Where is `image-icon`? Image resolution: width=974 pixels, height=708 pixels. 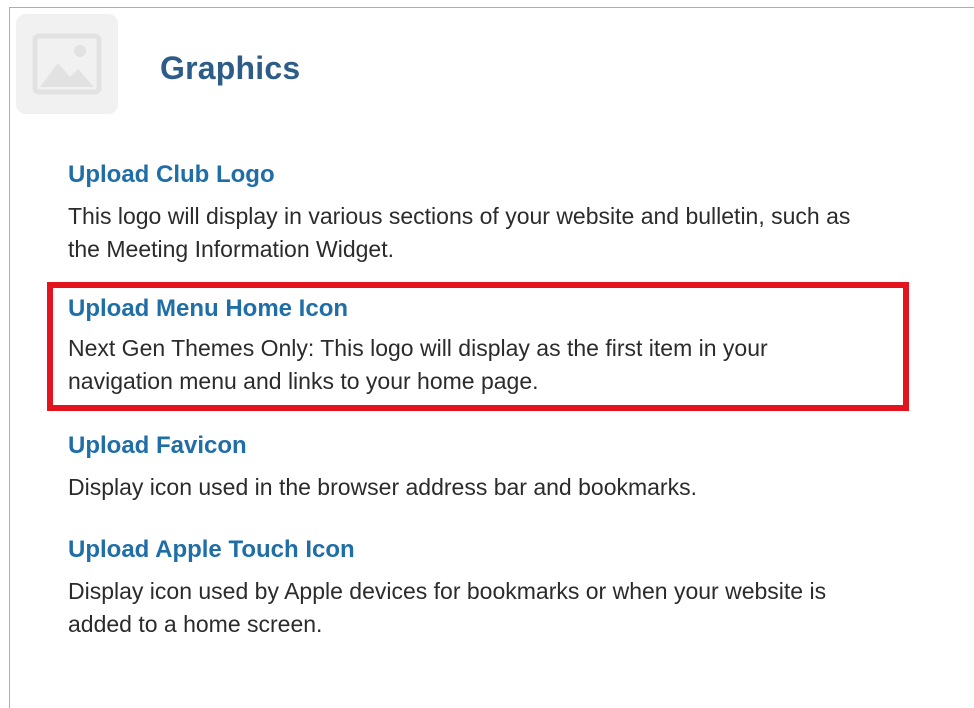
image-icon is located at coordinates (67, 64).